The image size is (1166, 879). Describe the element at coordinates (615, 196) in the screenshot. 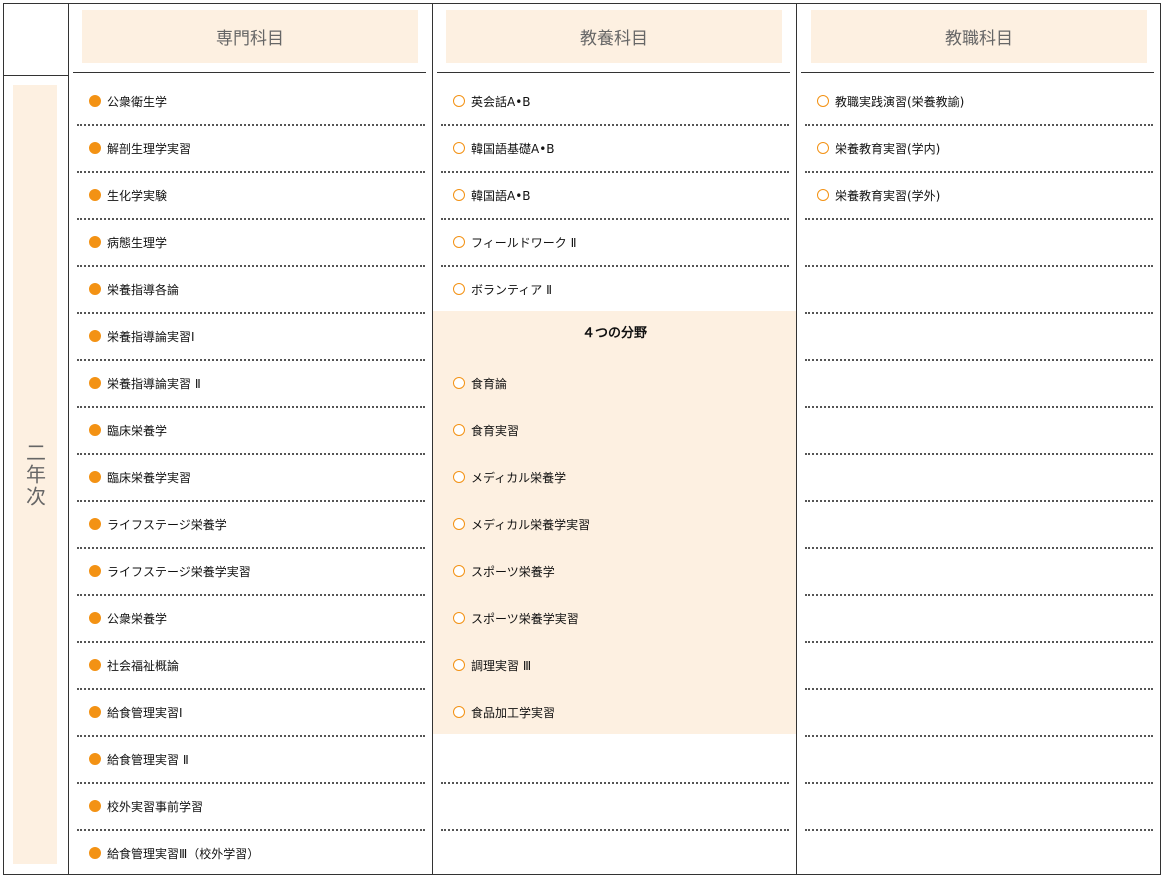

I see `table-row: 韓国語A•B` at that location.